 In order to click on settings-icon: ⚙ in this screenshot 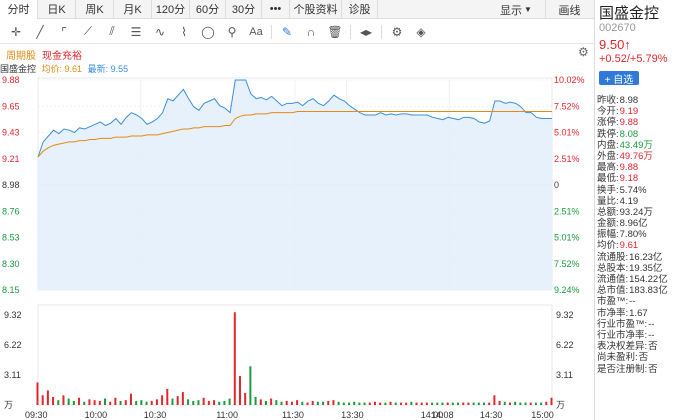, I will do `click(397, 32)`.